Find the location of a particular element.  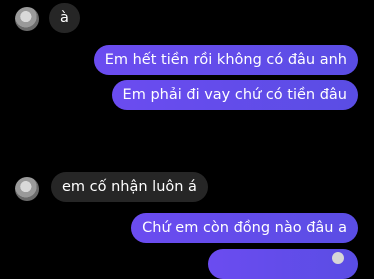

reaction-emoji-icon is located at coordinates (338, 258).